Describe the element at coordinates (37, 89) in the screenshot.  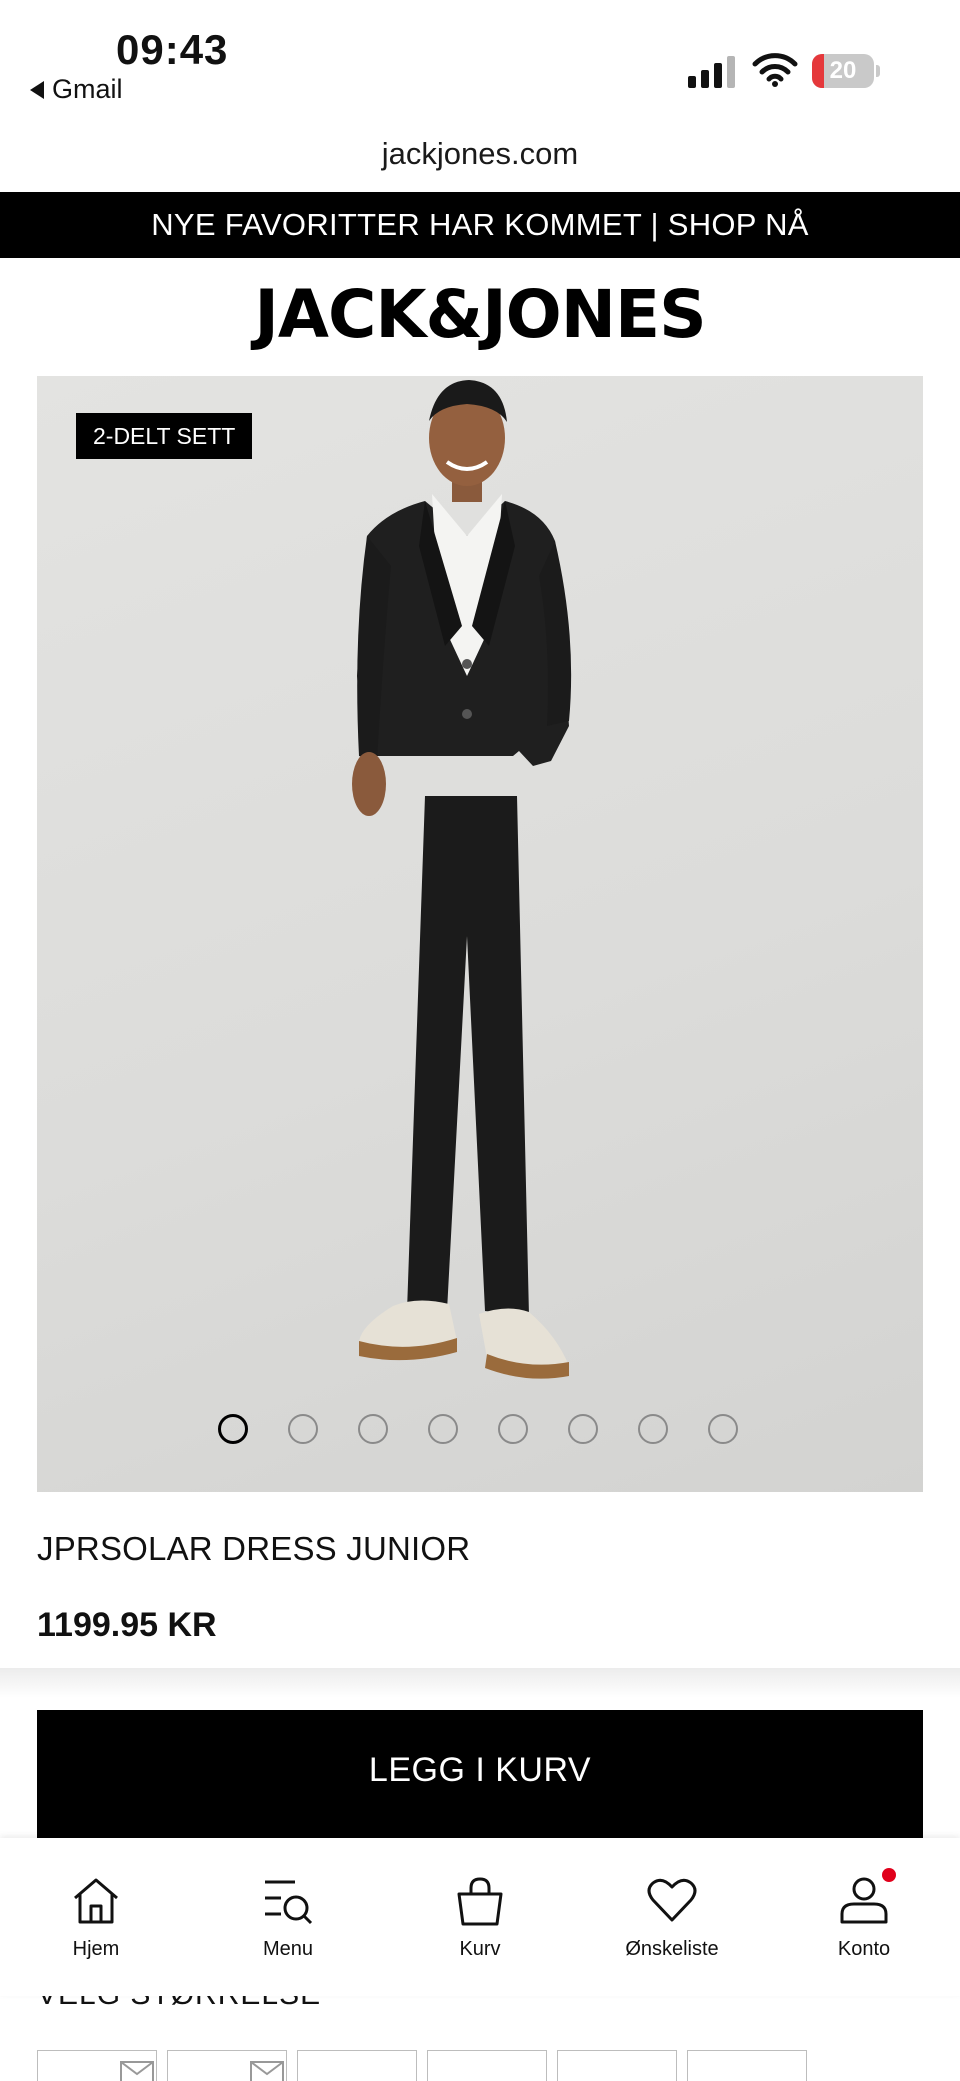
I see `back-arrow-icon` at that location.